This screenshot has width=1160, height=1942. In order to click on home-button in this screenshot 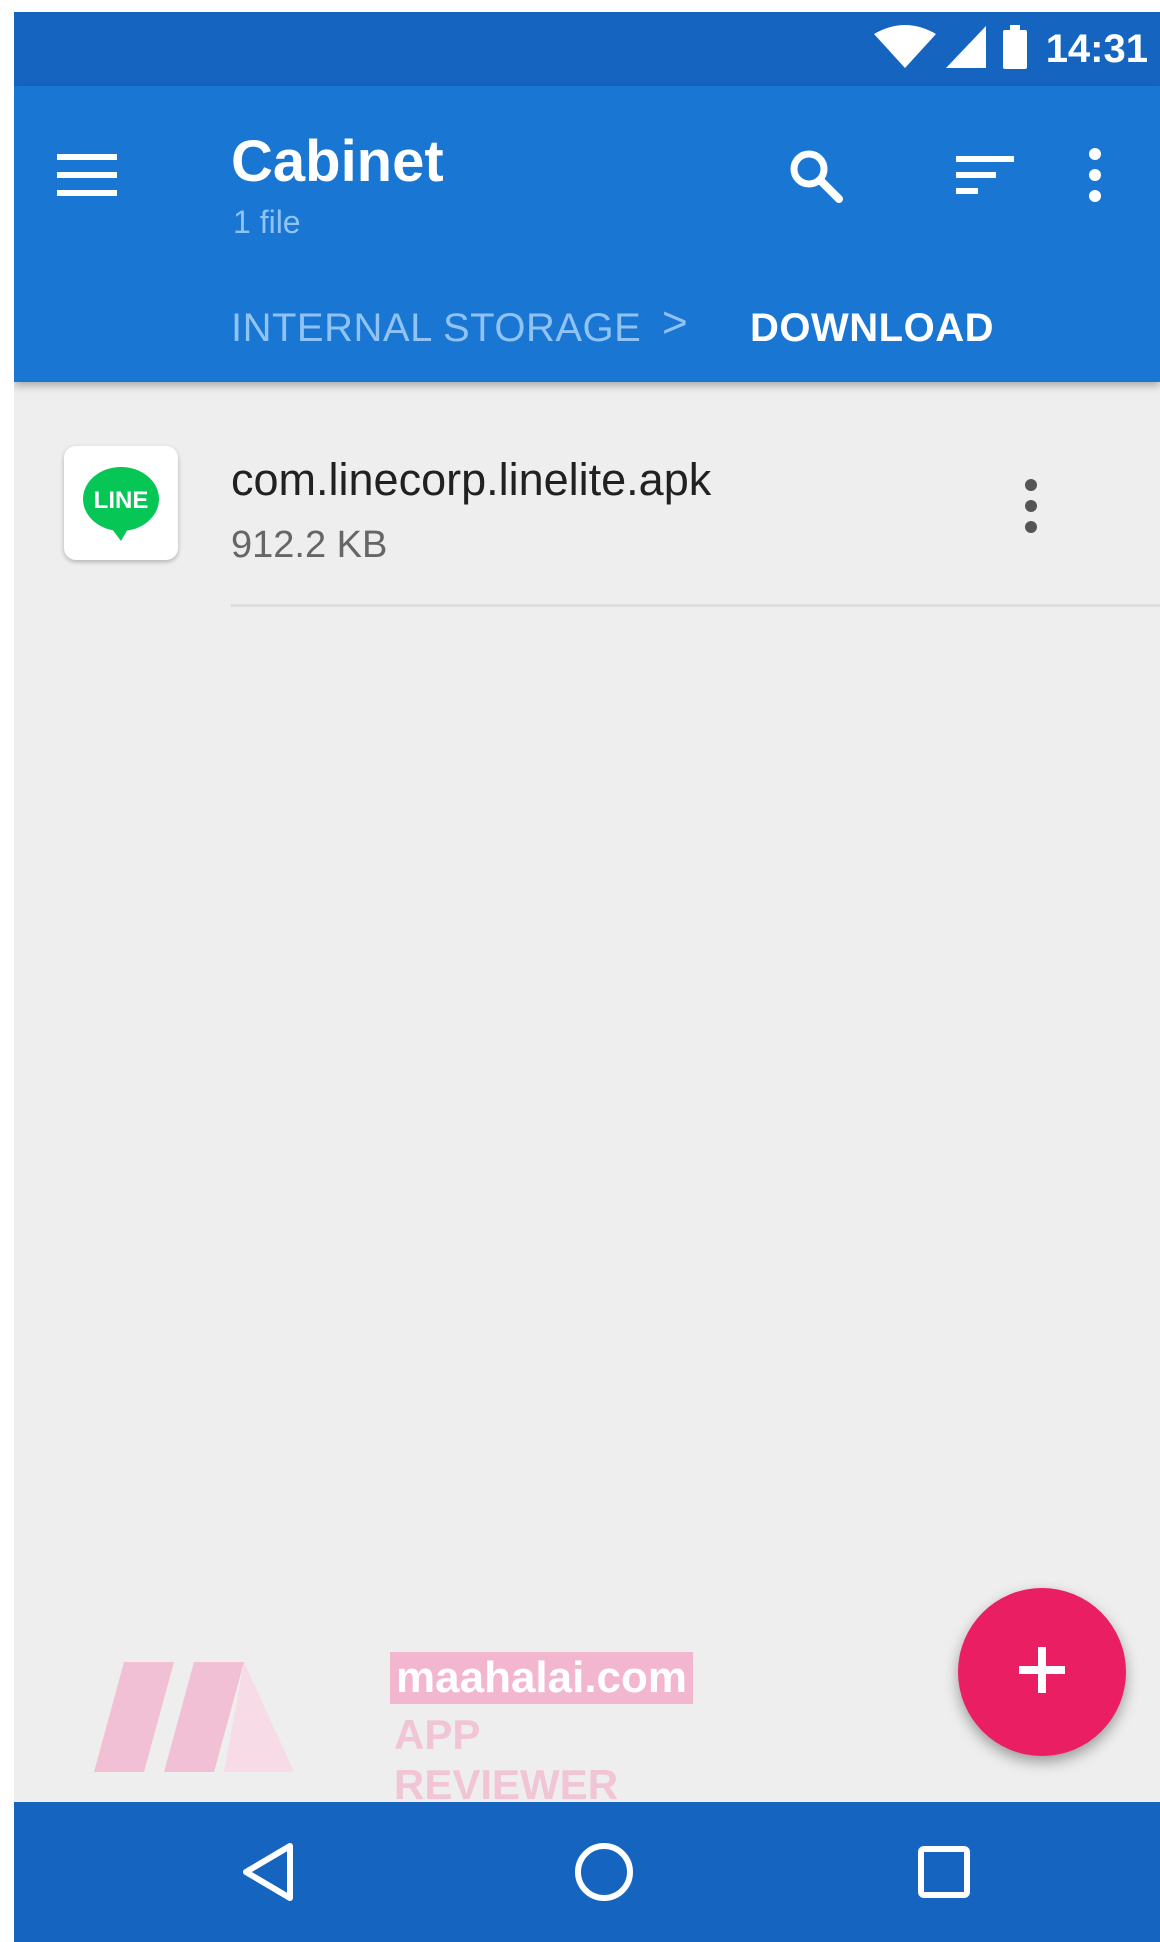, I will do `click(604, 1874)`.